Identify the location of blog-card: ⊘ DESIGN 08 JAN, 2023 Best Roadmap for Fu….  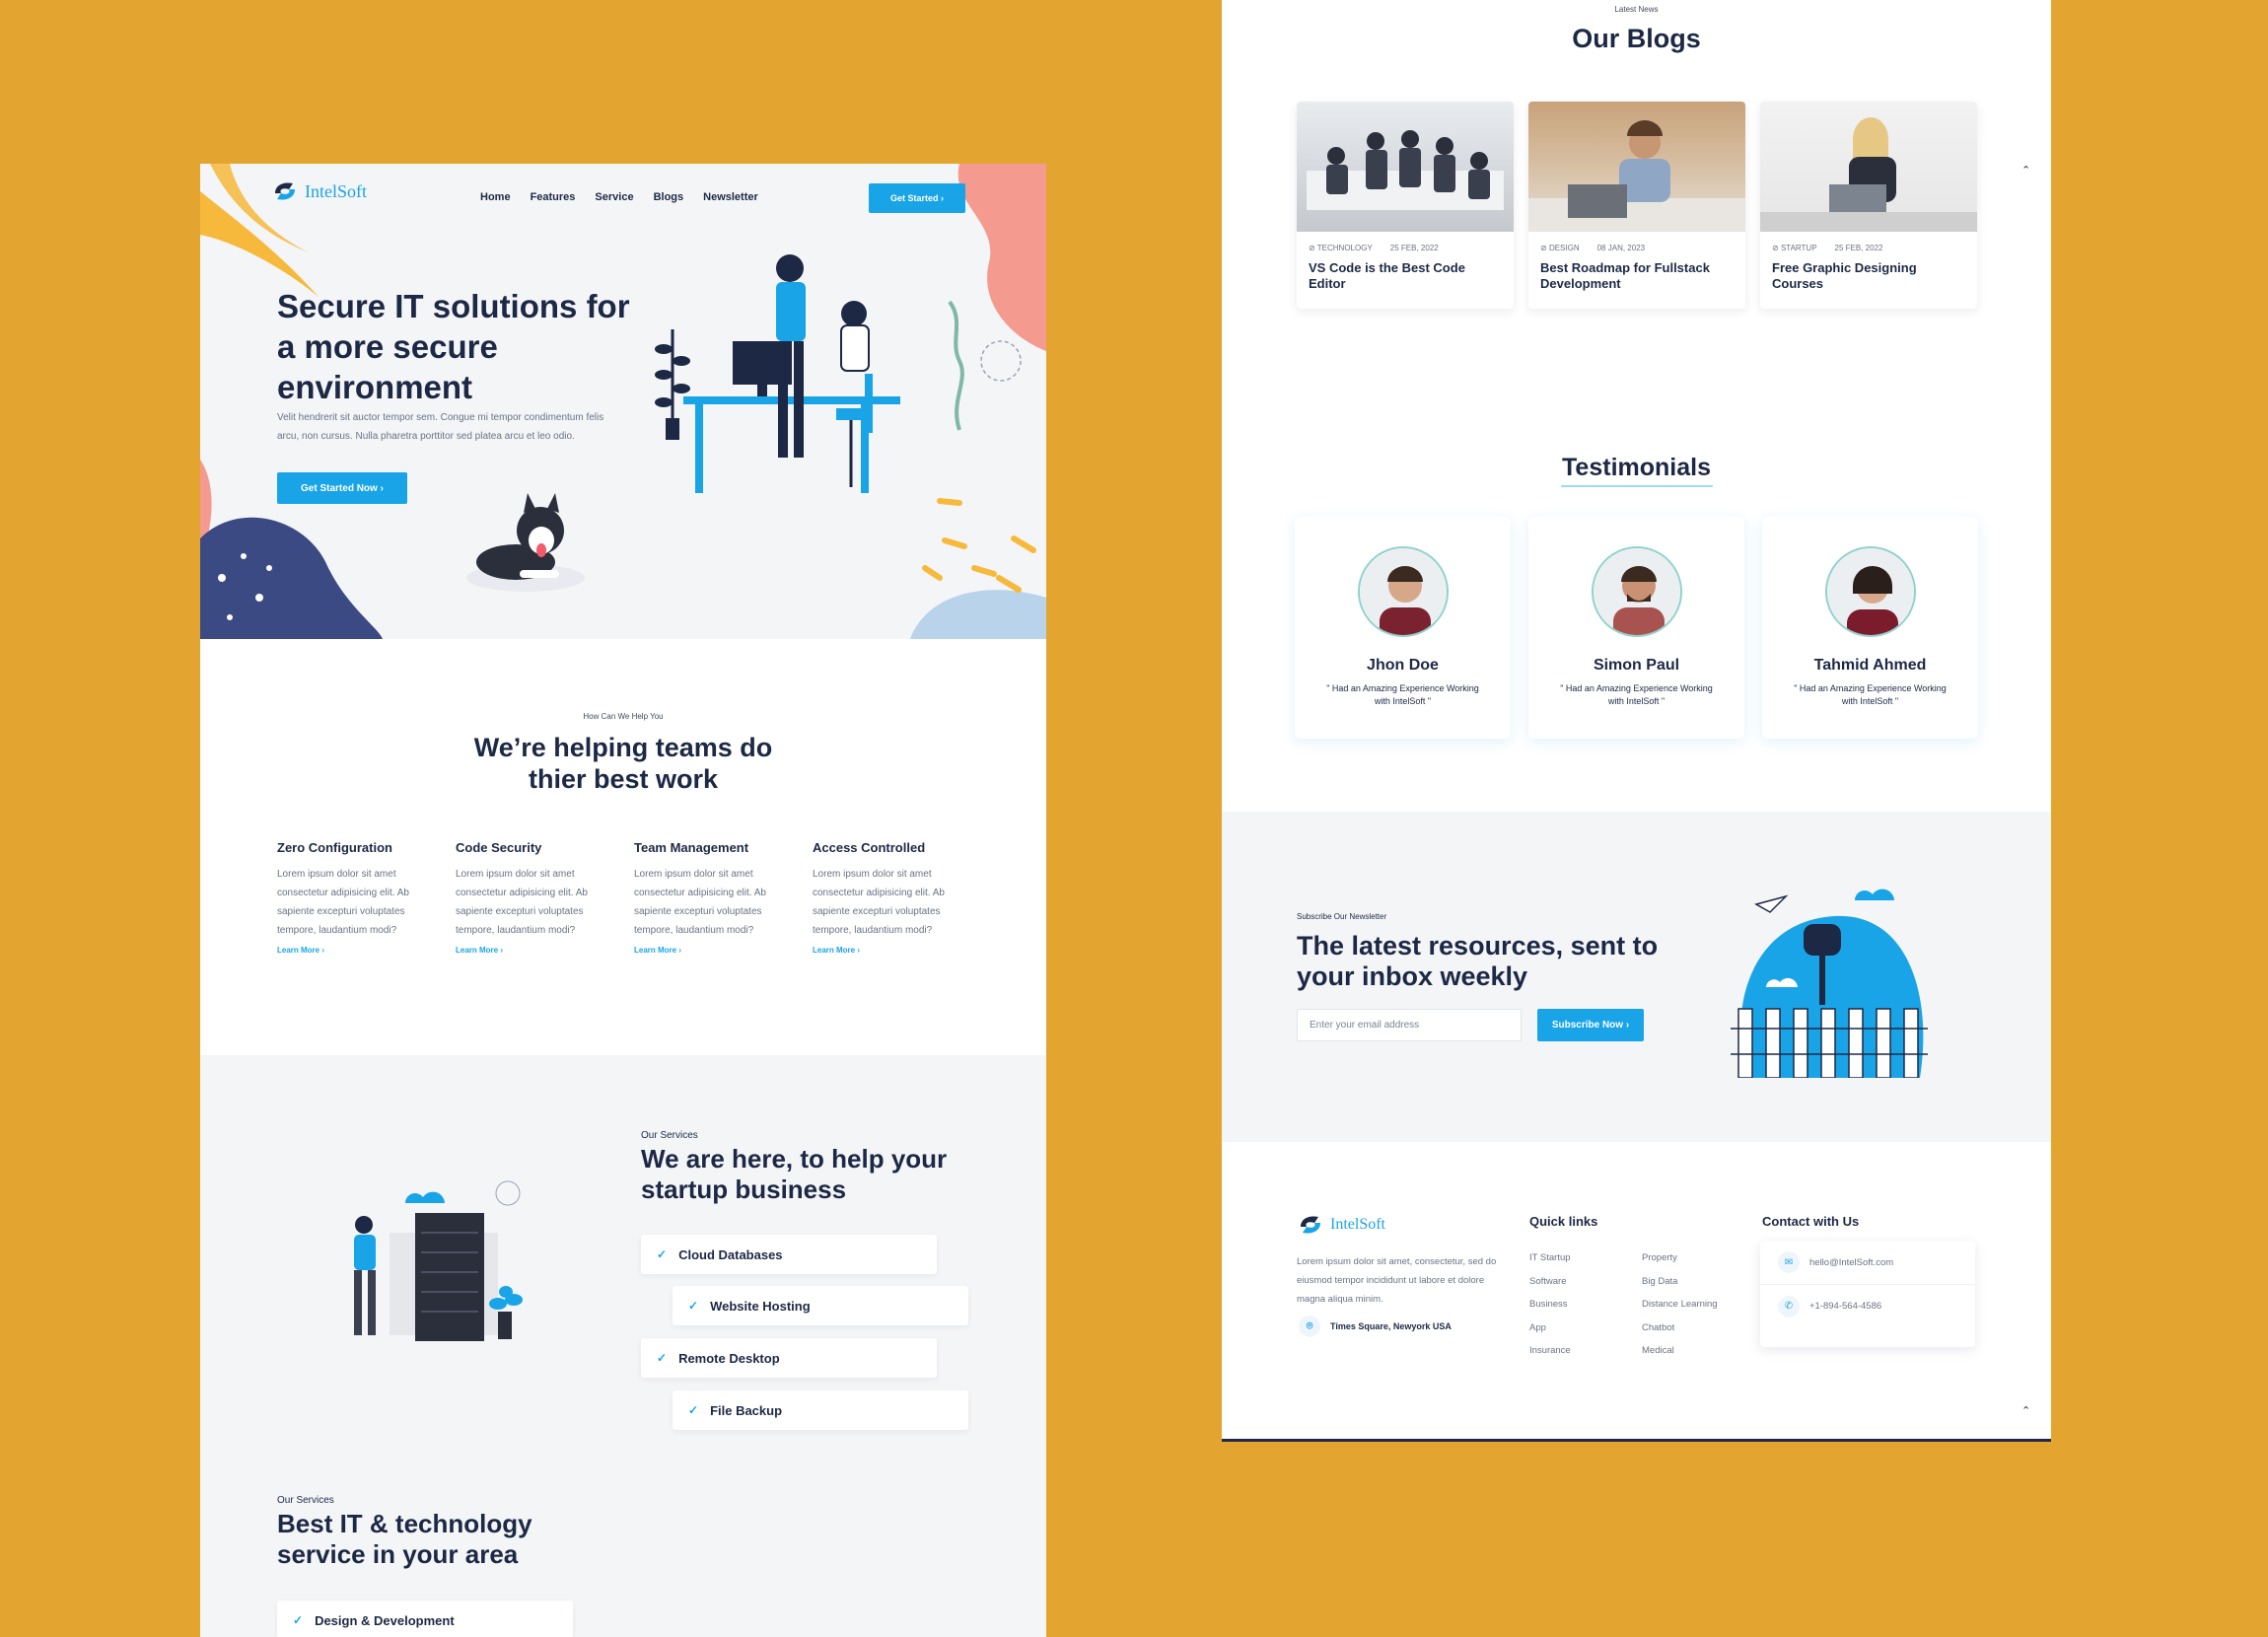
(1637, 205).